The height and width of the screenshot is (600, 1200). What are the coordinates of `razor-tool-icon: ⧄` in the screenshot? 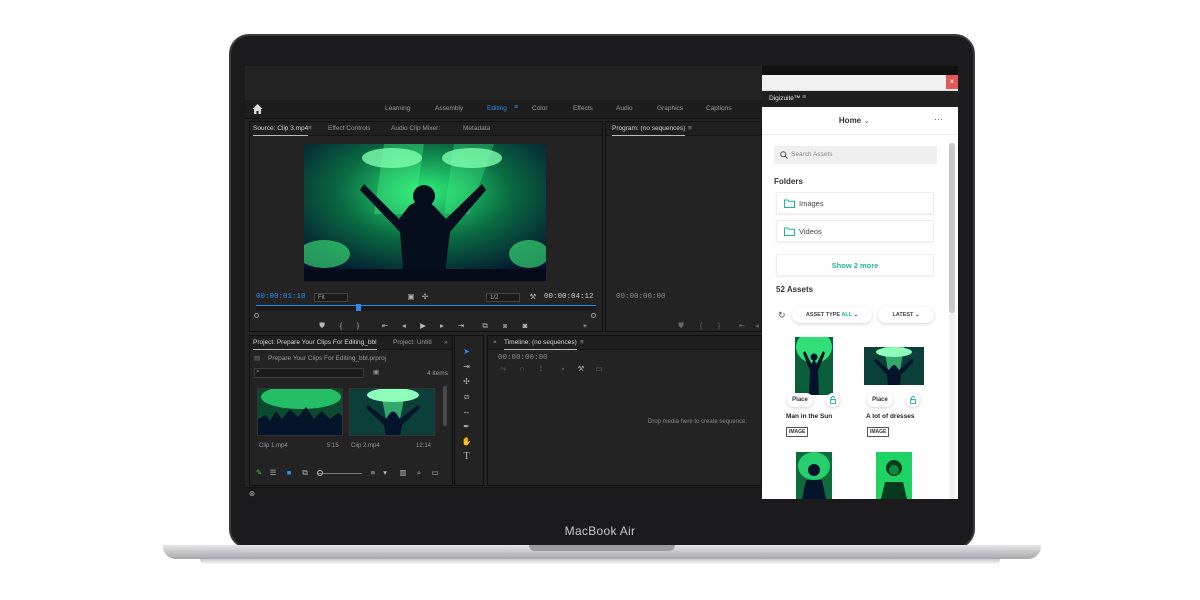 It's located at (466, 396).